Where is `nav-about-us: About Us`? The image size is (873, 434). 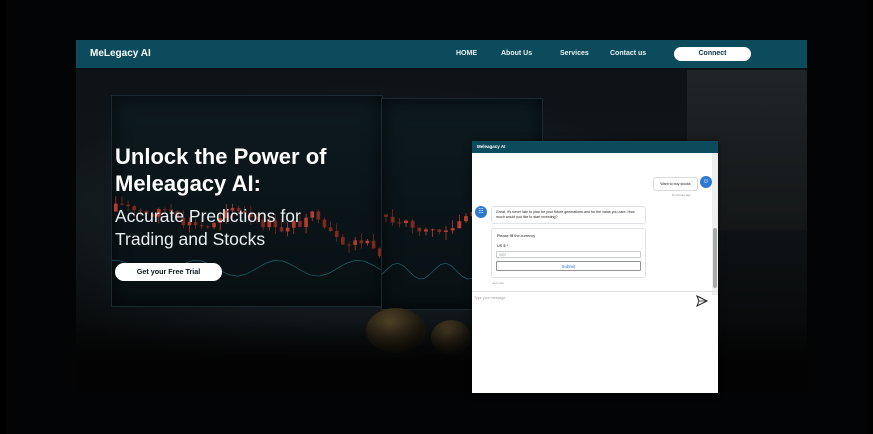
nav-about-us: About Us is located at coordinates (516, 54).